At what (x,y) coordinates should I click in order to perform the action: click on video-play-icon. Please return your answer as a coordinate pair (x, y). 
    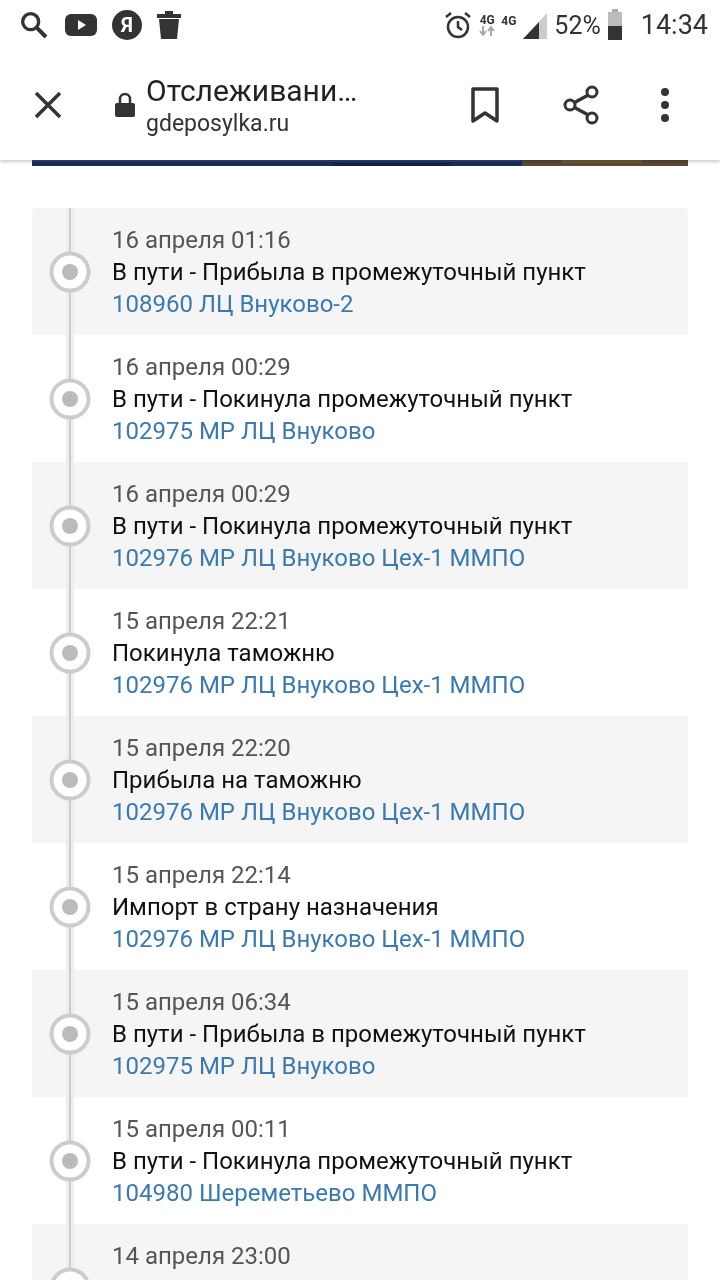
    Looking at the image, I should click on (81, 25).